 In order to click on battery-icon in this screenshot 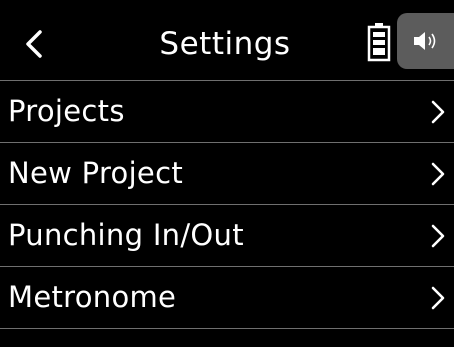, I will do `click(379, 42)`.